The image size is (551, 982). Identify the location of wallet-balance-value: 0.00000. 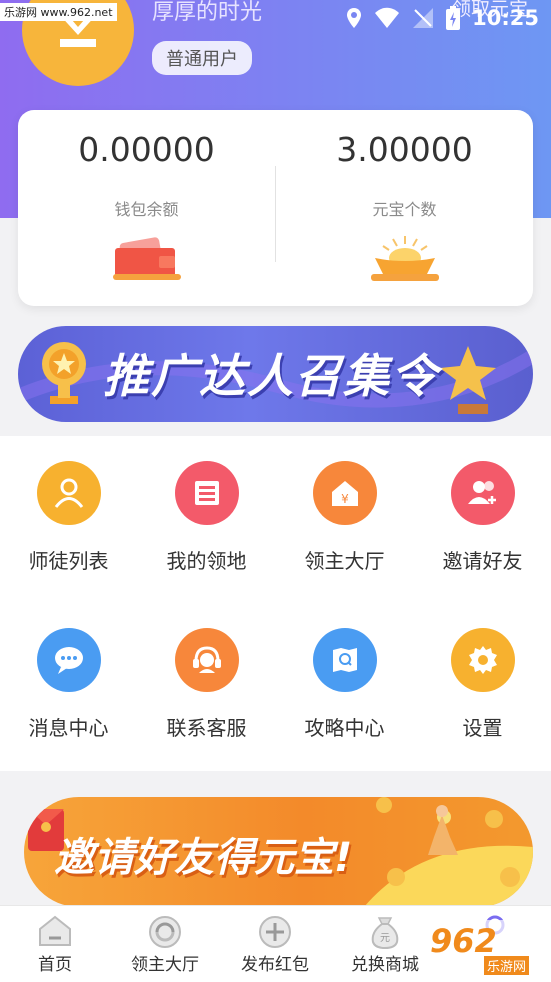
(146, 149).